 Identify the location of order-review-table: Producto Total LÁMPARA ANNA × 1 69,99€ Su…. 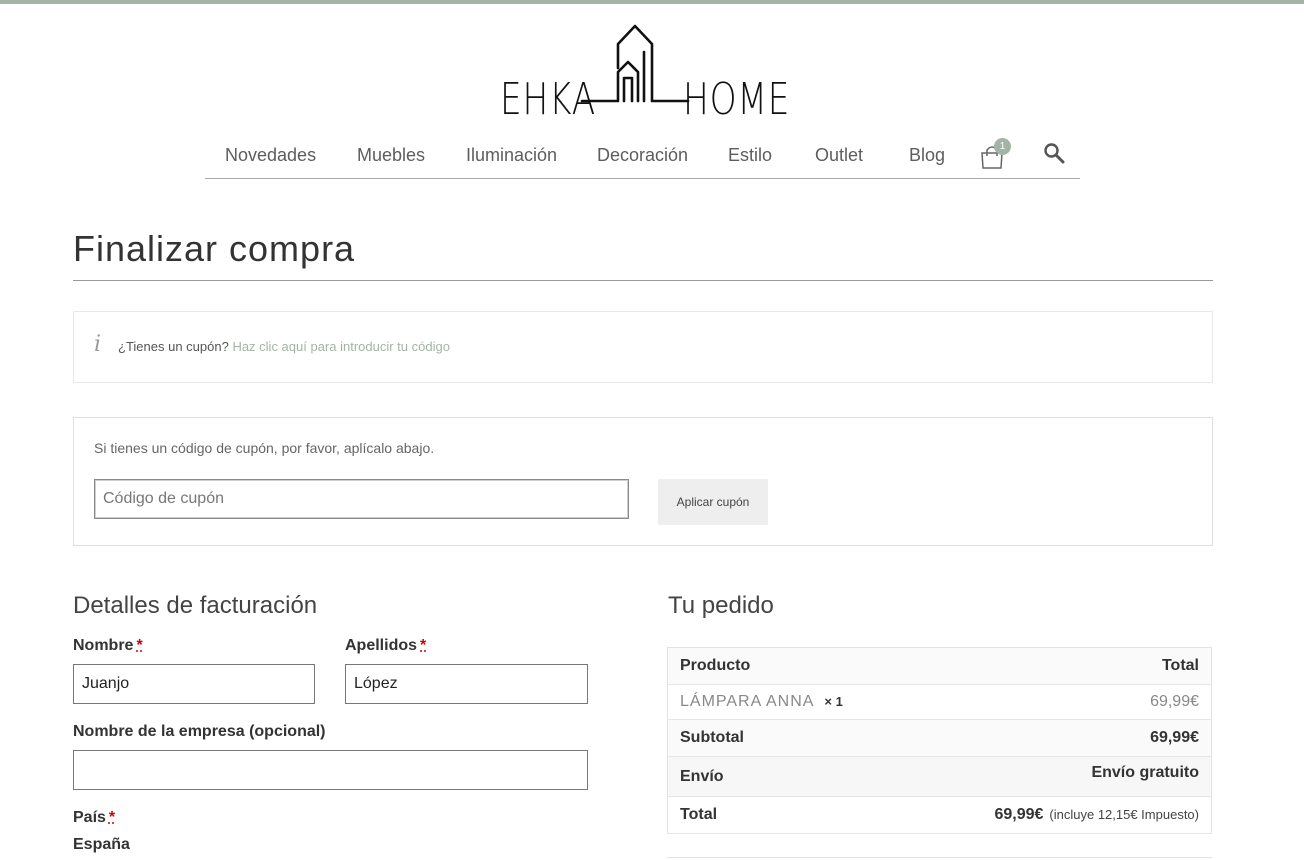
(939, 740).